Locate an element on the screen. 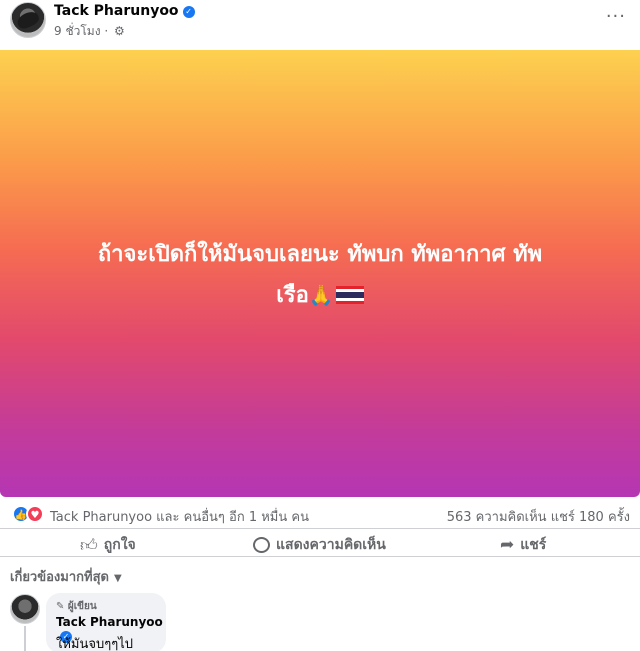 The height and width of the screenshot is (651, 640). post-text-line-2-row: เรือ🙏 is located at coordinates (320, 295).